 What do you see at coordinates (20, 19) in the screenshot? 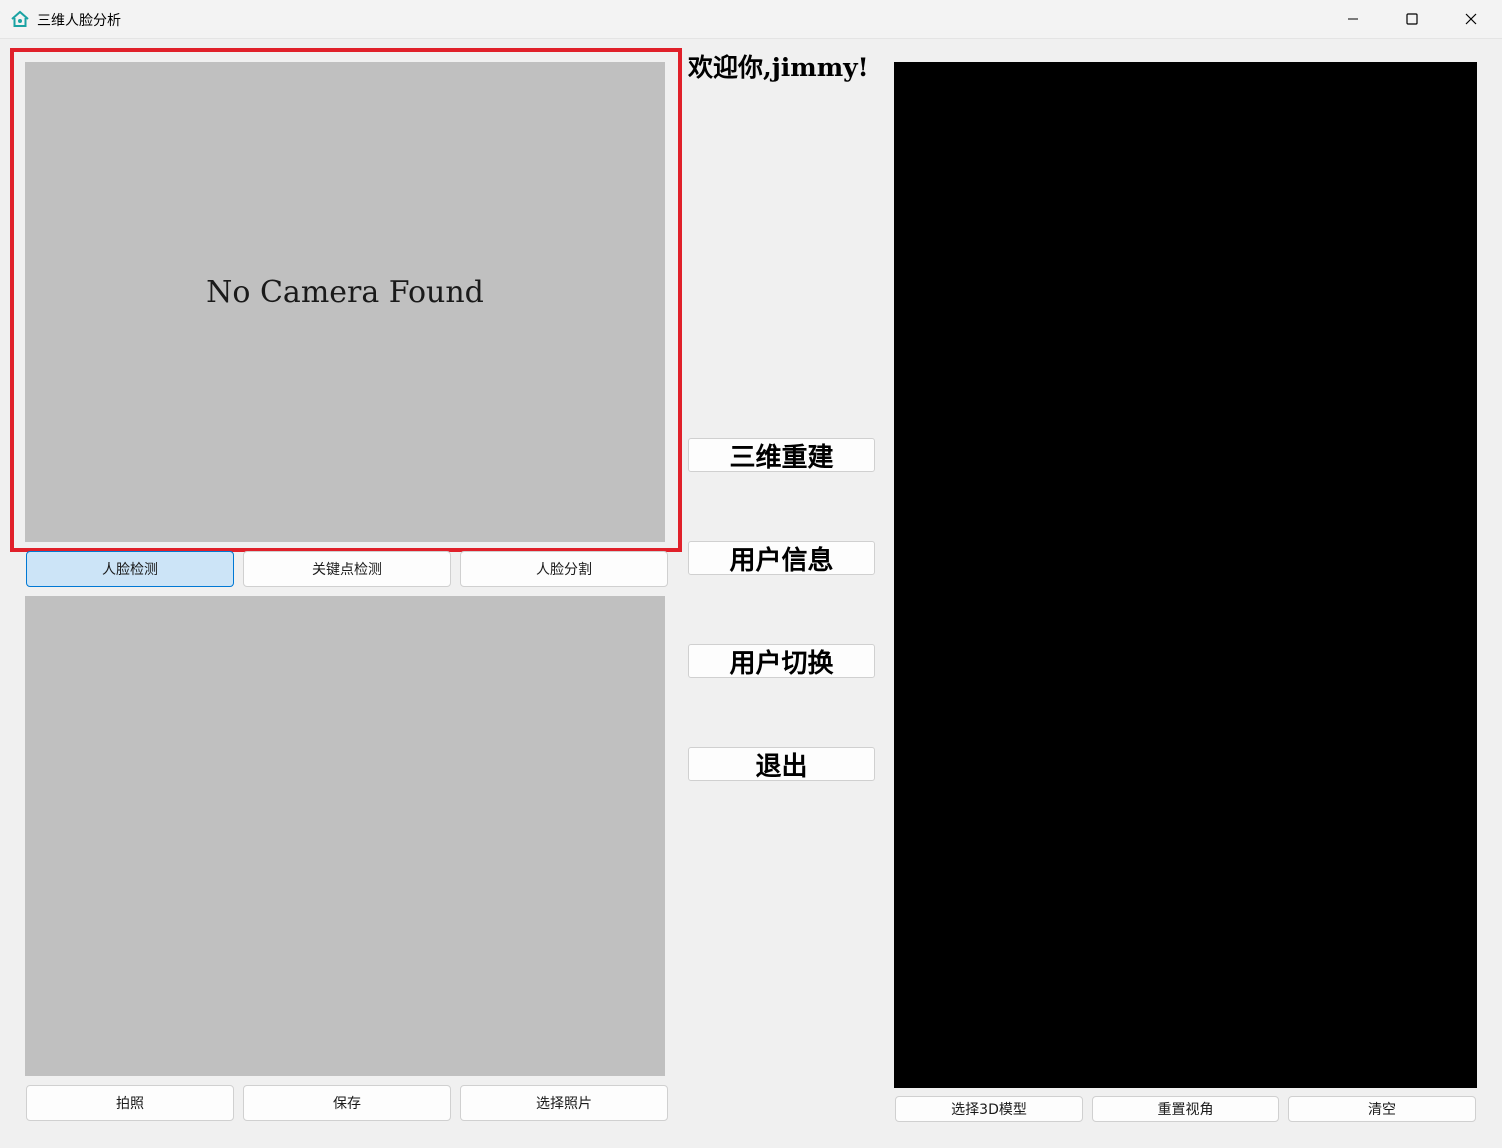
I see `home-icon` at bounding box center [20, 19].